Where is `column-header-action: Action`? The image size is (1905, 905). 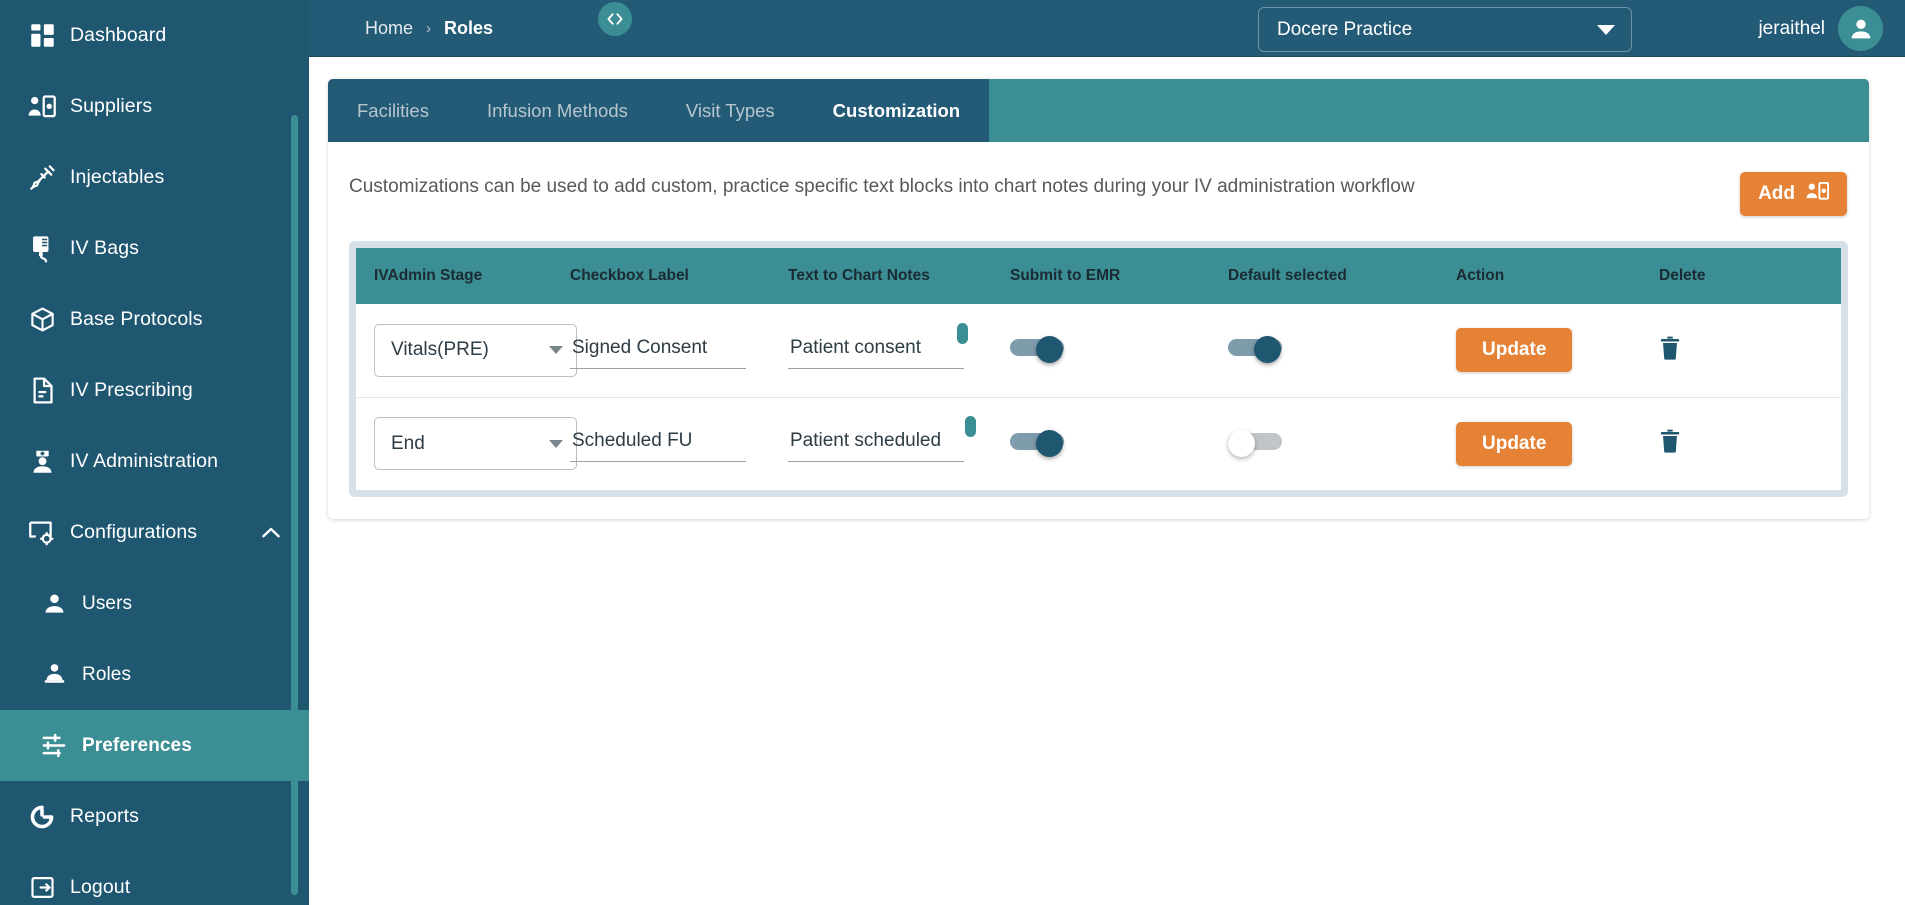 column-header-action: Action is located at coordinates (1557, 276).